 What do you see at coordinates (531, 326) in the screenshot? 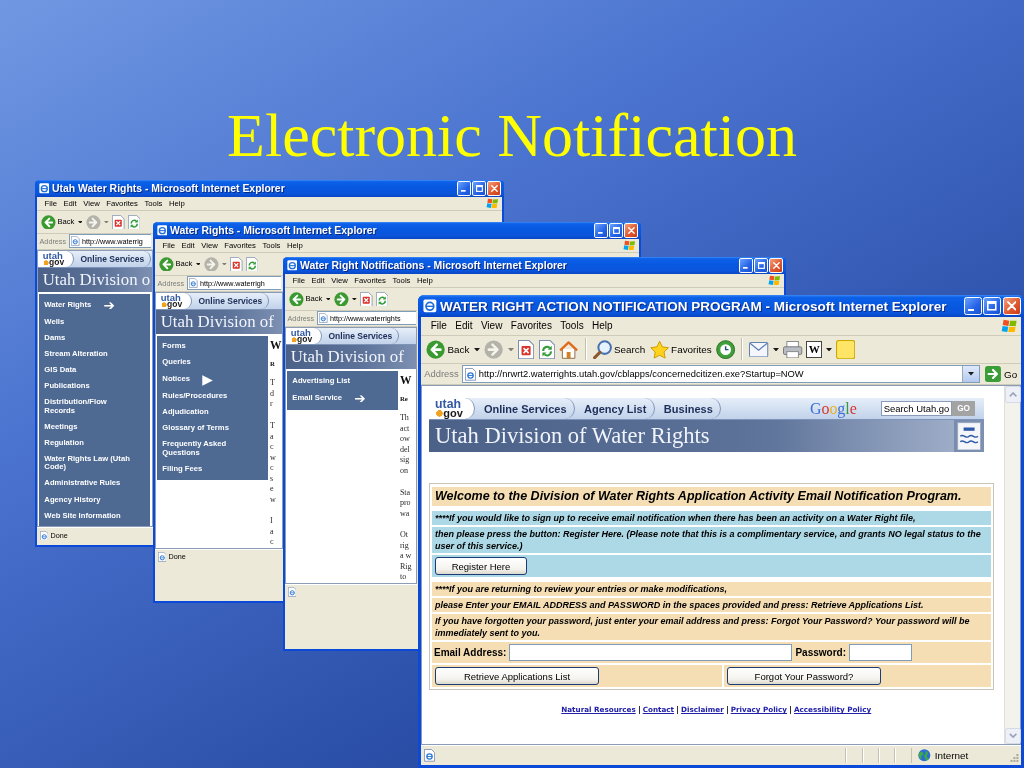
I see `menu-item: Favorites` at bounding box center [531, 326].